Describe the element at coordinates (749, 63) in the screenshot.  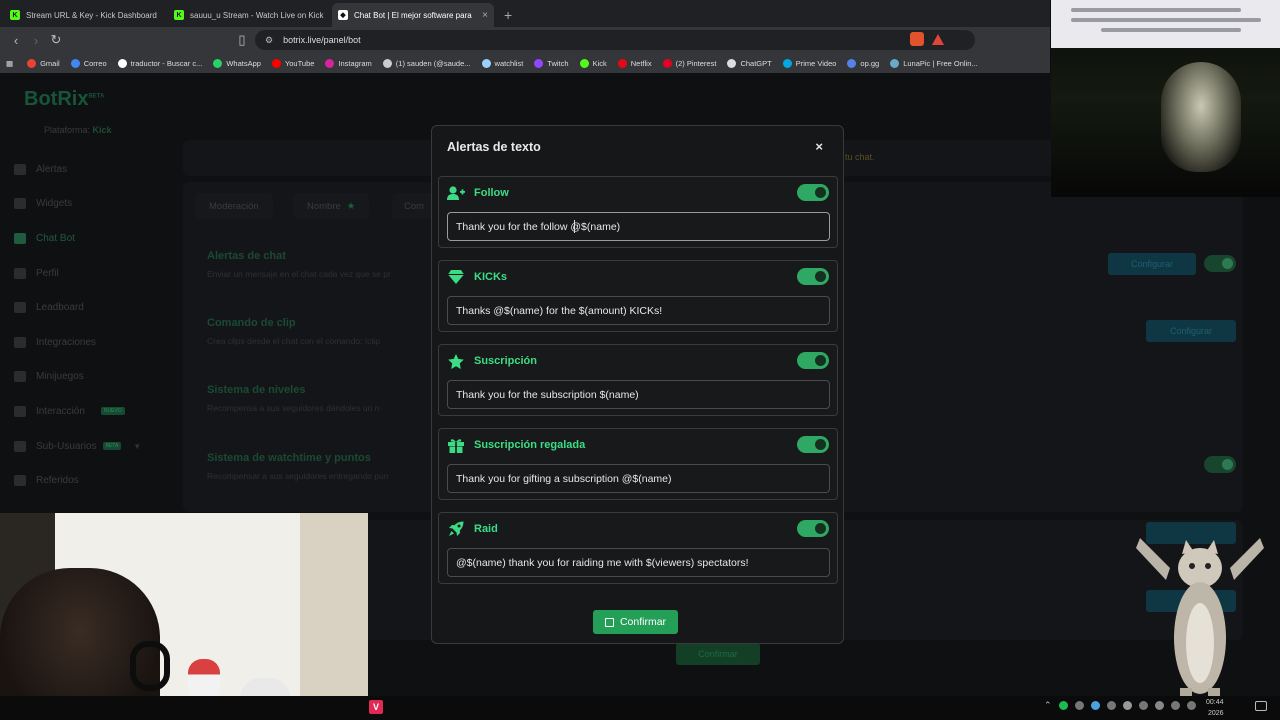
I see `bookmark-chatgpt: ChatGPT` at that location.